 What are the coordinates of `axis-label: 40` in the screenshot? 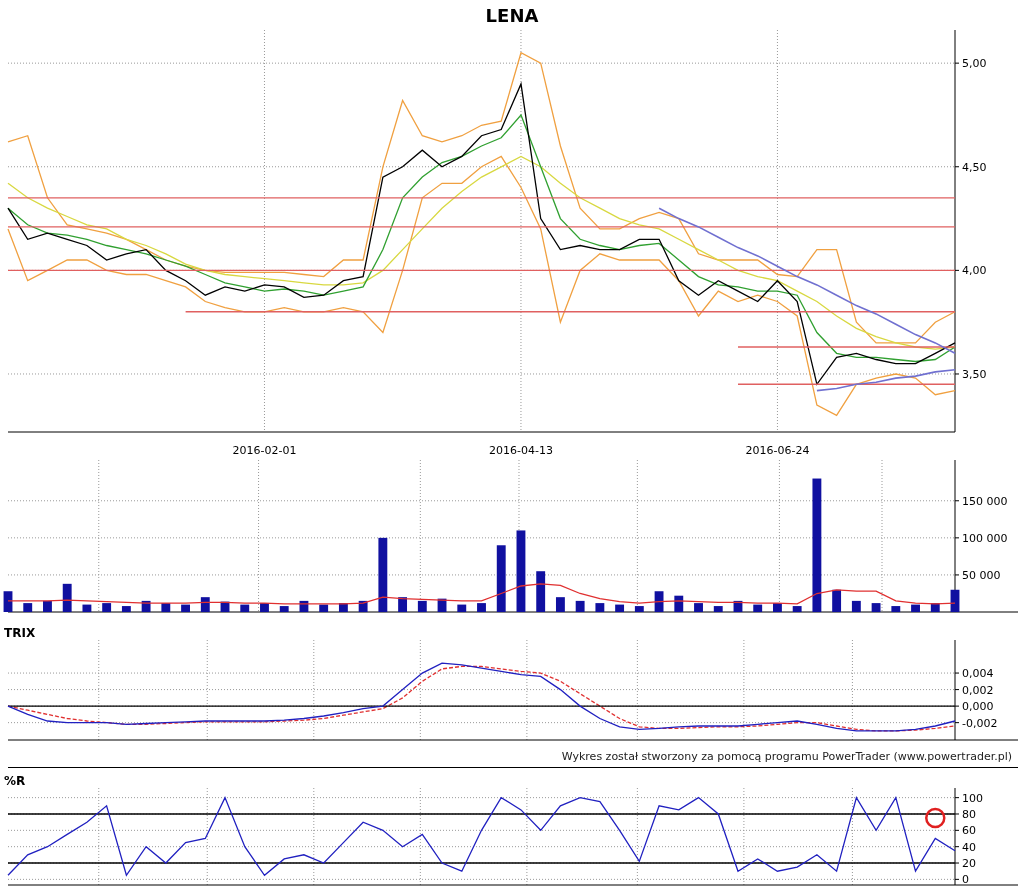 It's located at (969, 847).